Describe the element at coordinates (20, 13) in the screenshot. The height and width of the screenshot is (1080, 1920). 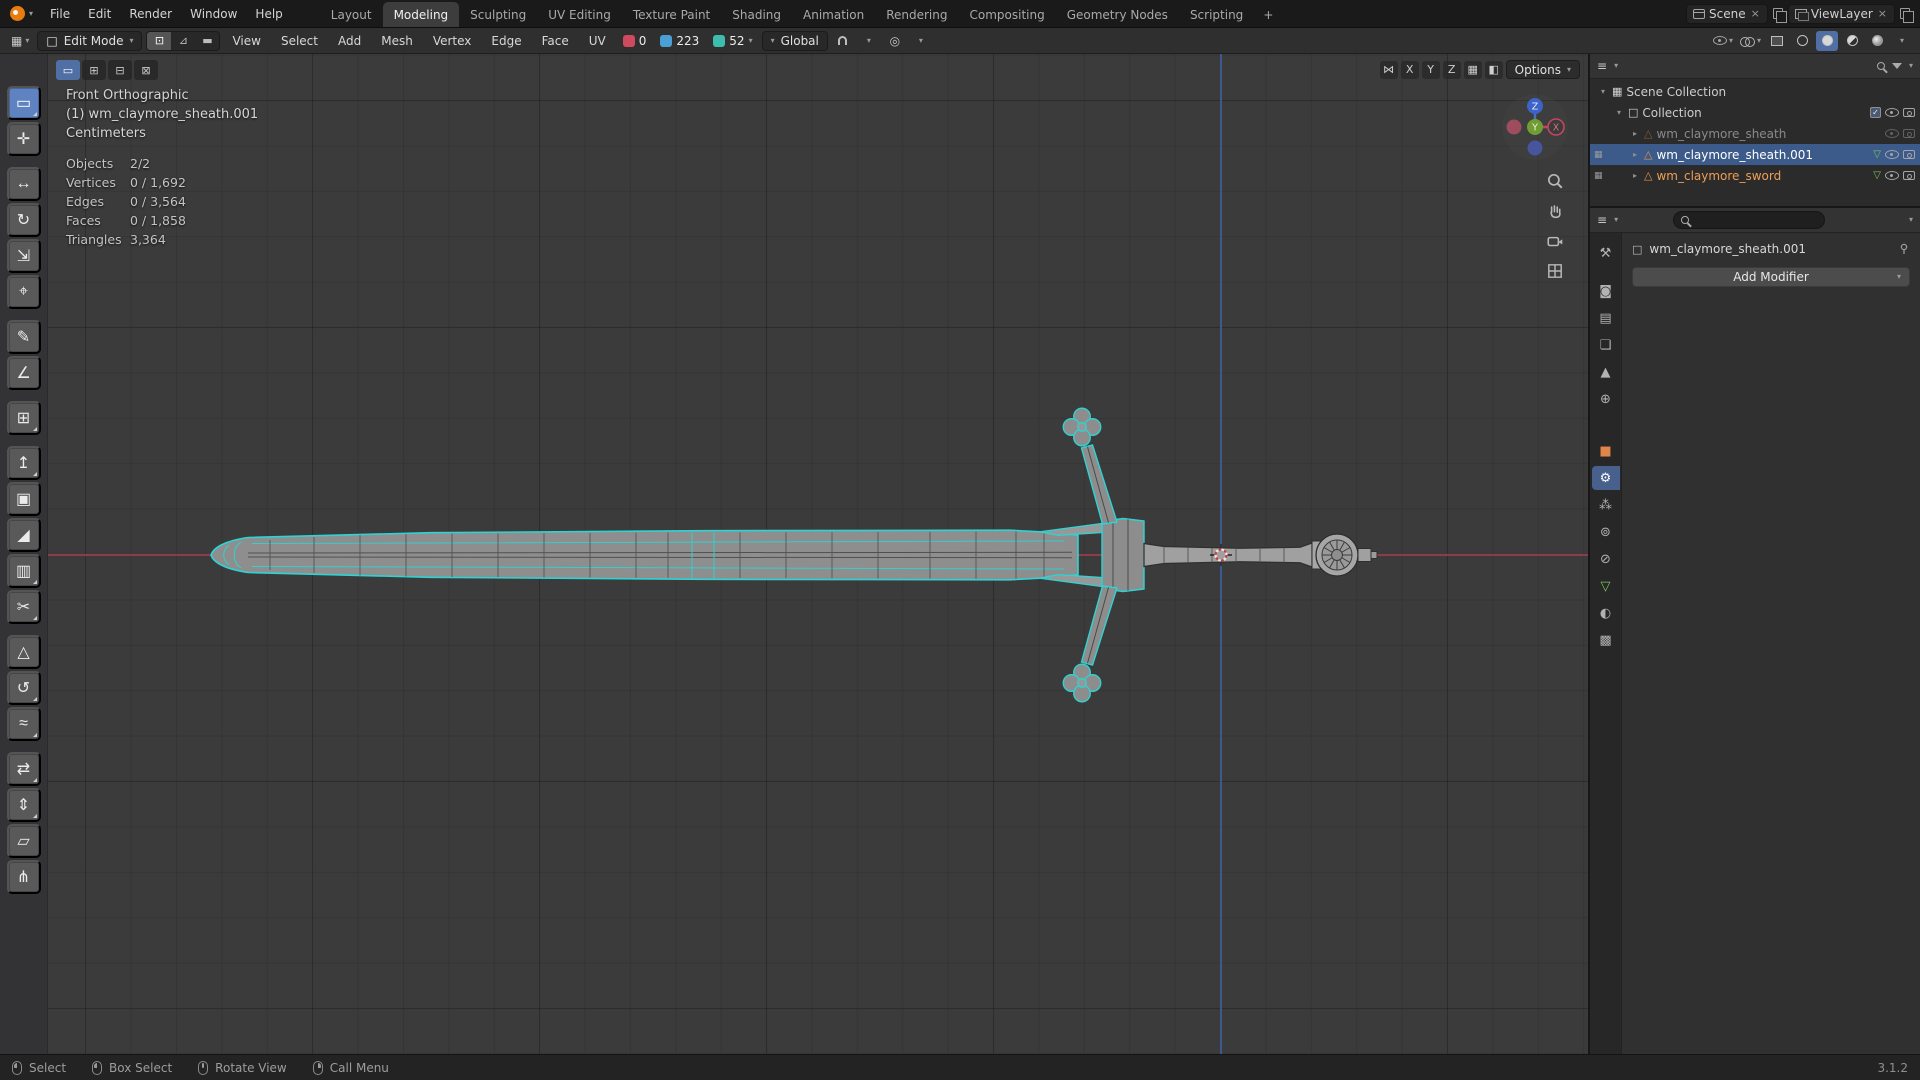
I see `app-menu-button: ▾` at that location.